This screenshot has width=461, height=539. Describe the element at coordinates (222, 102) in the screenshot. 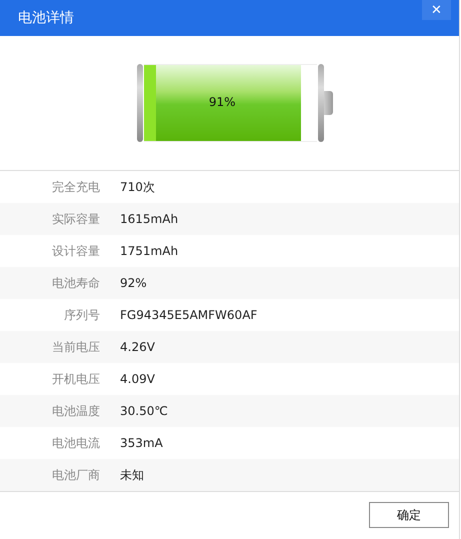

I see `battery-percentage: 91%` at that location.